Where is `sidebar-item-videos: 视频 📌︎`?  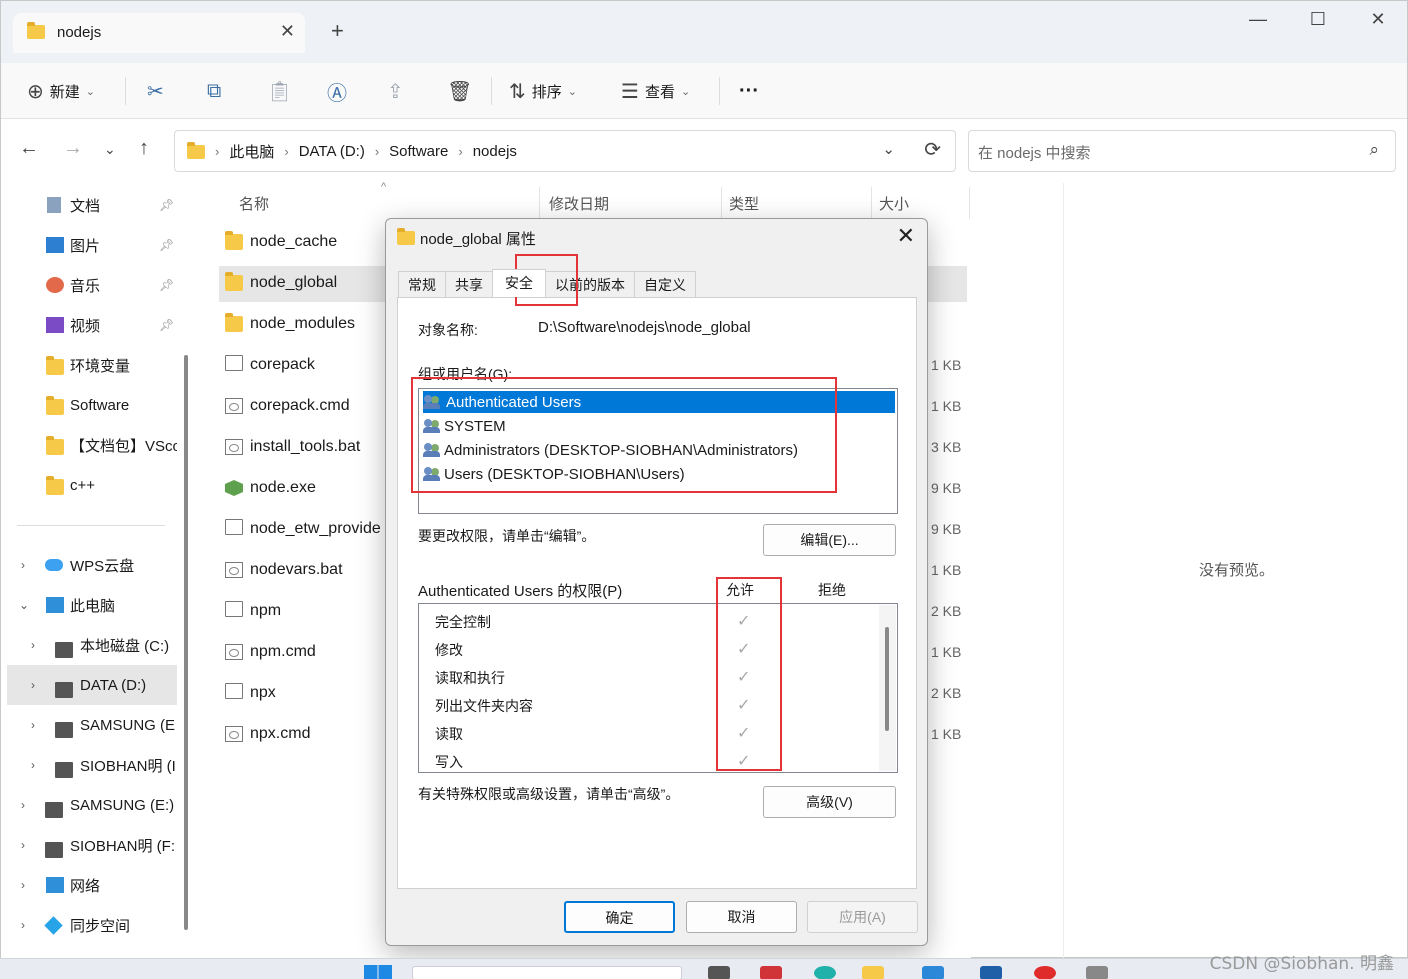 sidebar-item-videos: 视频 📌︎ is located at coordinates (89, 325).